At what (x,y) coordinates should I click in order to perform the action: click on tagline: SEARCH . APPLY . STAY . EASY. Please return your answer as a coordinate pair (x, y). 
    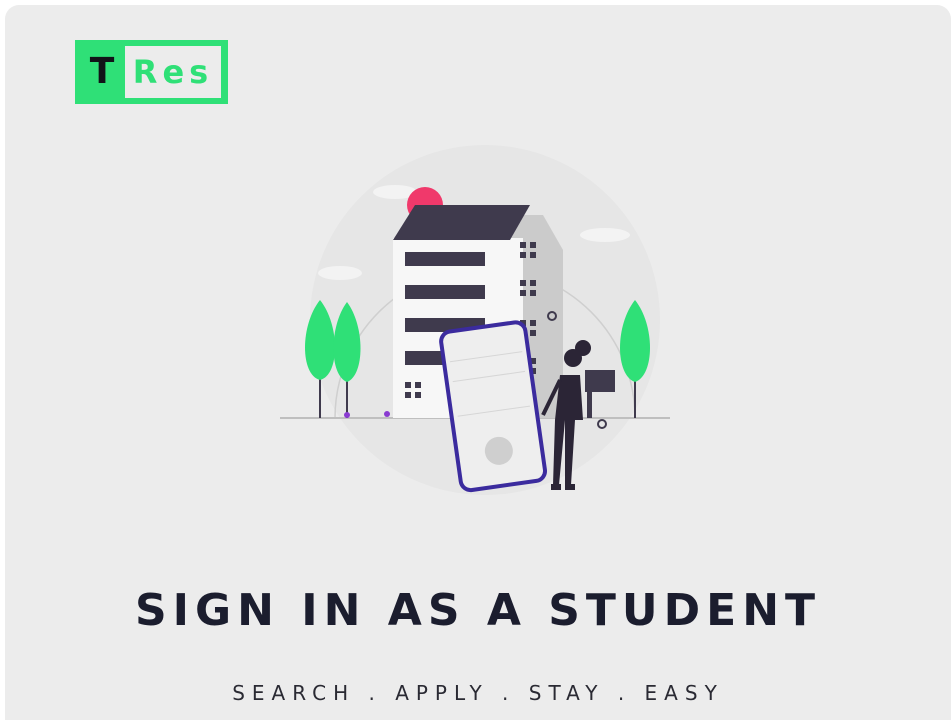
    Looking at the image, I should click on (478, 693).